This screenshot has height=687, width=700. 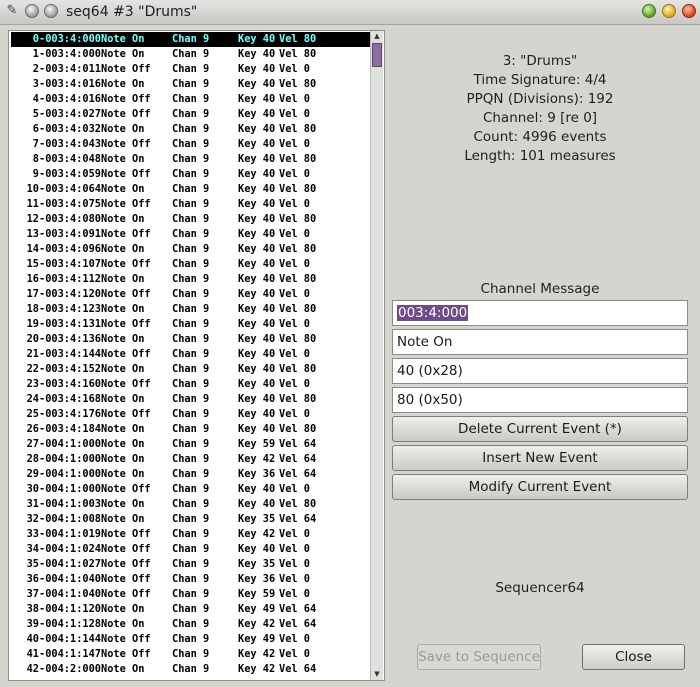 What do you see at coordinates (192, 489) in the screenshot?
I see `event-row: 30-004:1:000 Note Off Chan 9 Key 40 Vel 0` at bounding box center [192, 489].